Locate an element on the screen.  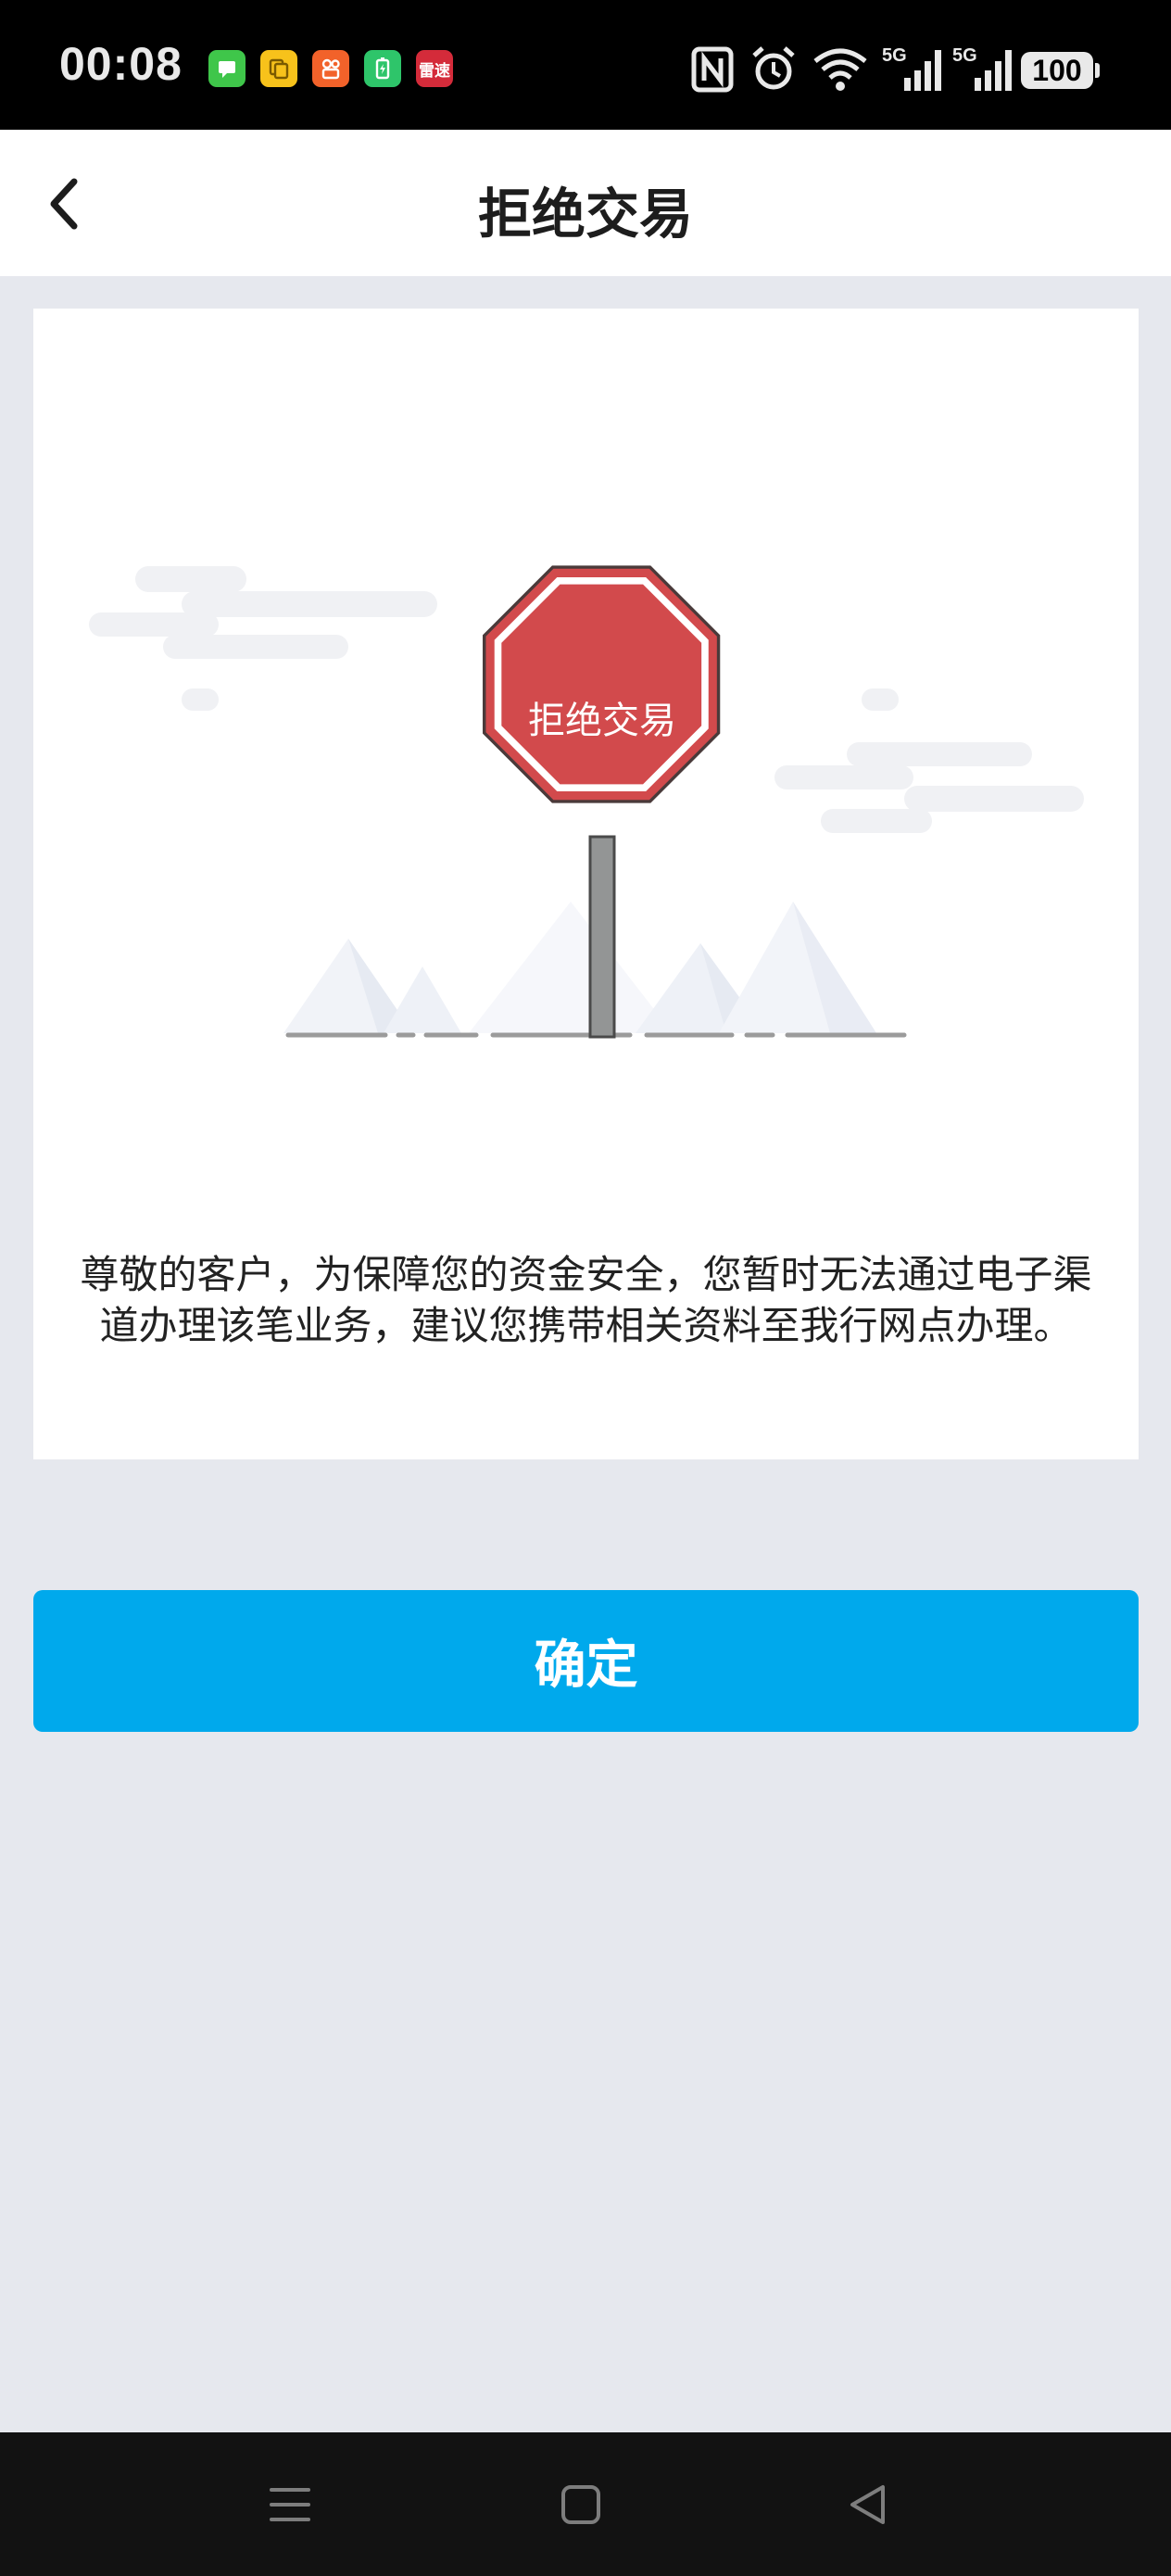
leisu-icon: 雷速 is located at coordinates (435, 68).